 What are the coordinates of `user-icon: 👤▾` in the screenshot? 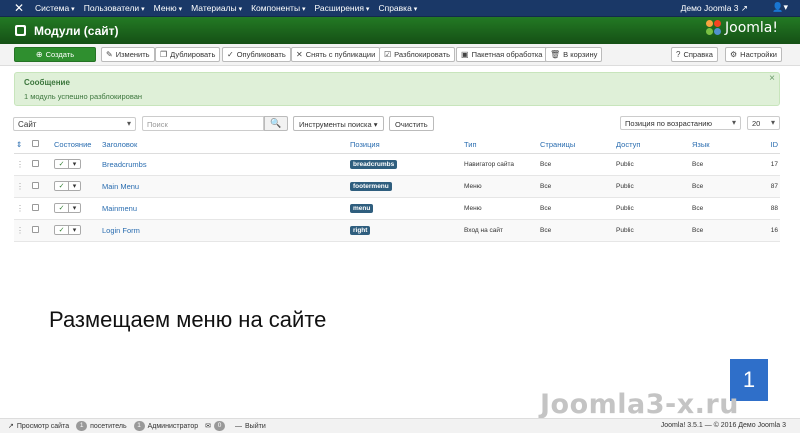 It's located at (780, 7).